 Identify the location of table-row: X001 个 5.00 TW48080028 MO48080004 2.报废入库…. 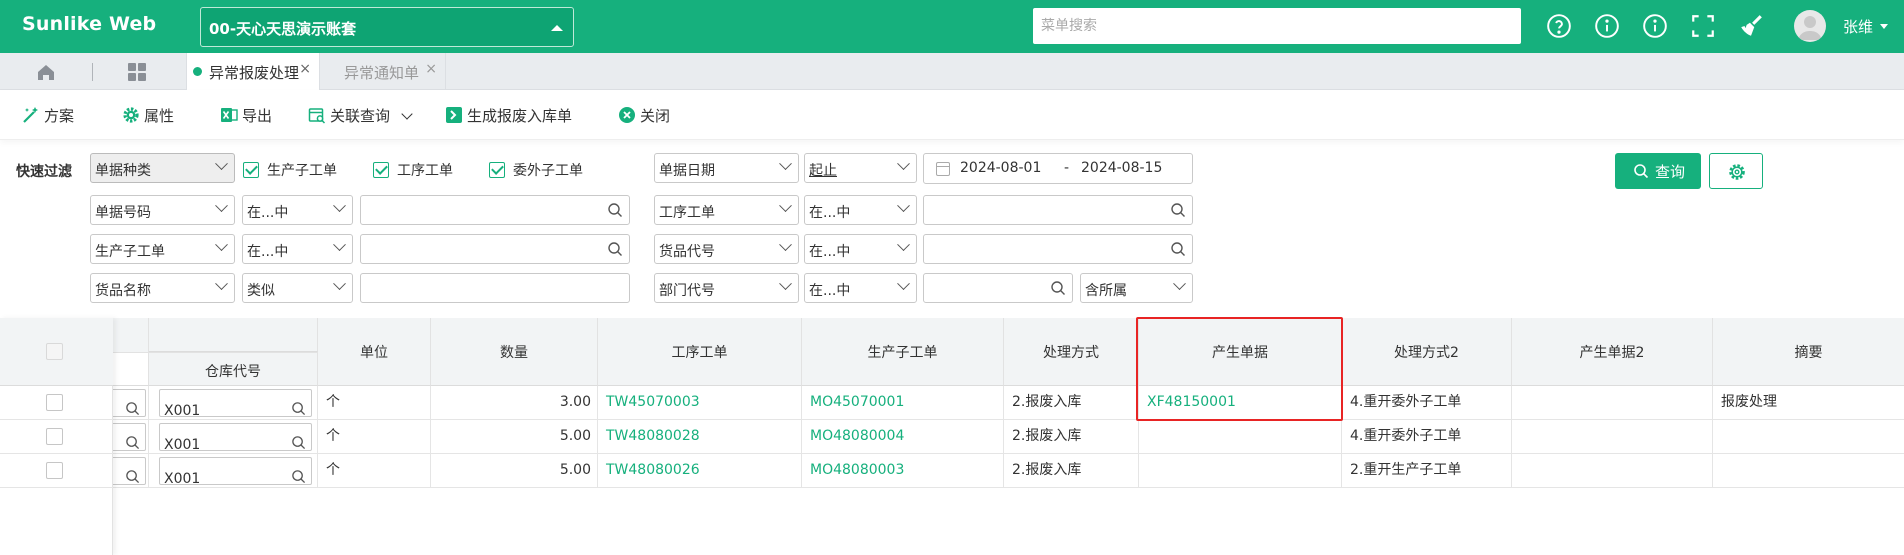
(1003, 437).